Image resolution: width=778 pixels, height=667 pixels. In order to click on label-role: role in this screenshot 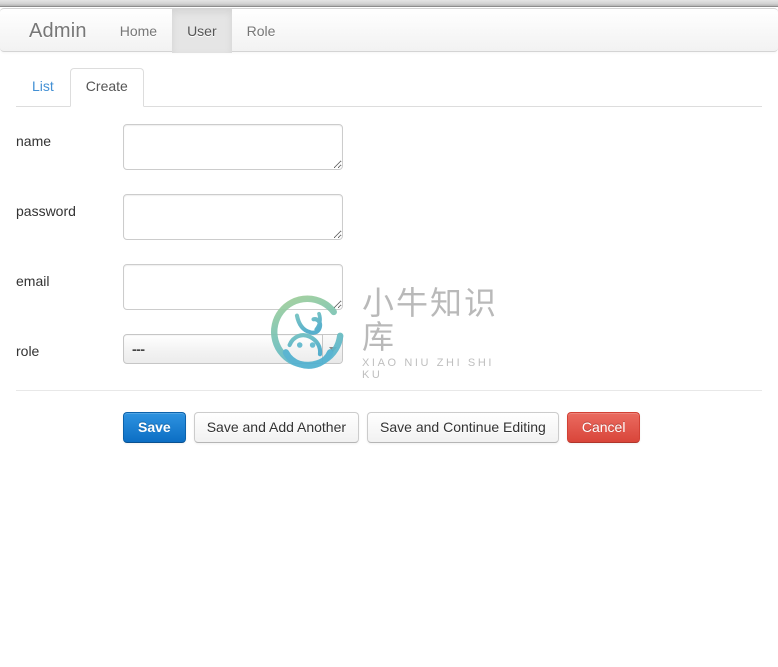, I will do `click(28, 351)`.